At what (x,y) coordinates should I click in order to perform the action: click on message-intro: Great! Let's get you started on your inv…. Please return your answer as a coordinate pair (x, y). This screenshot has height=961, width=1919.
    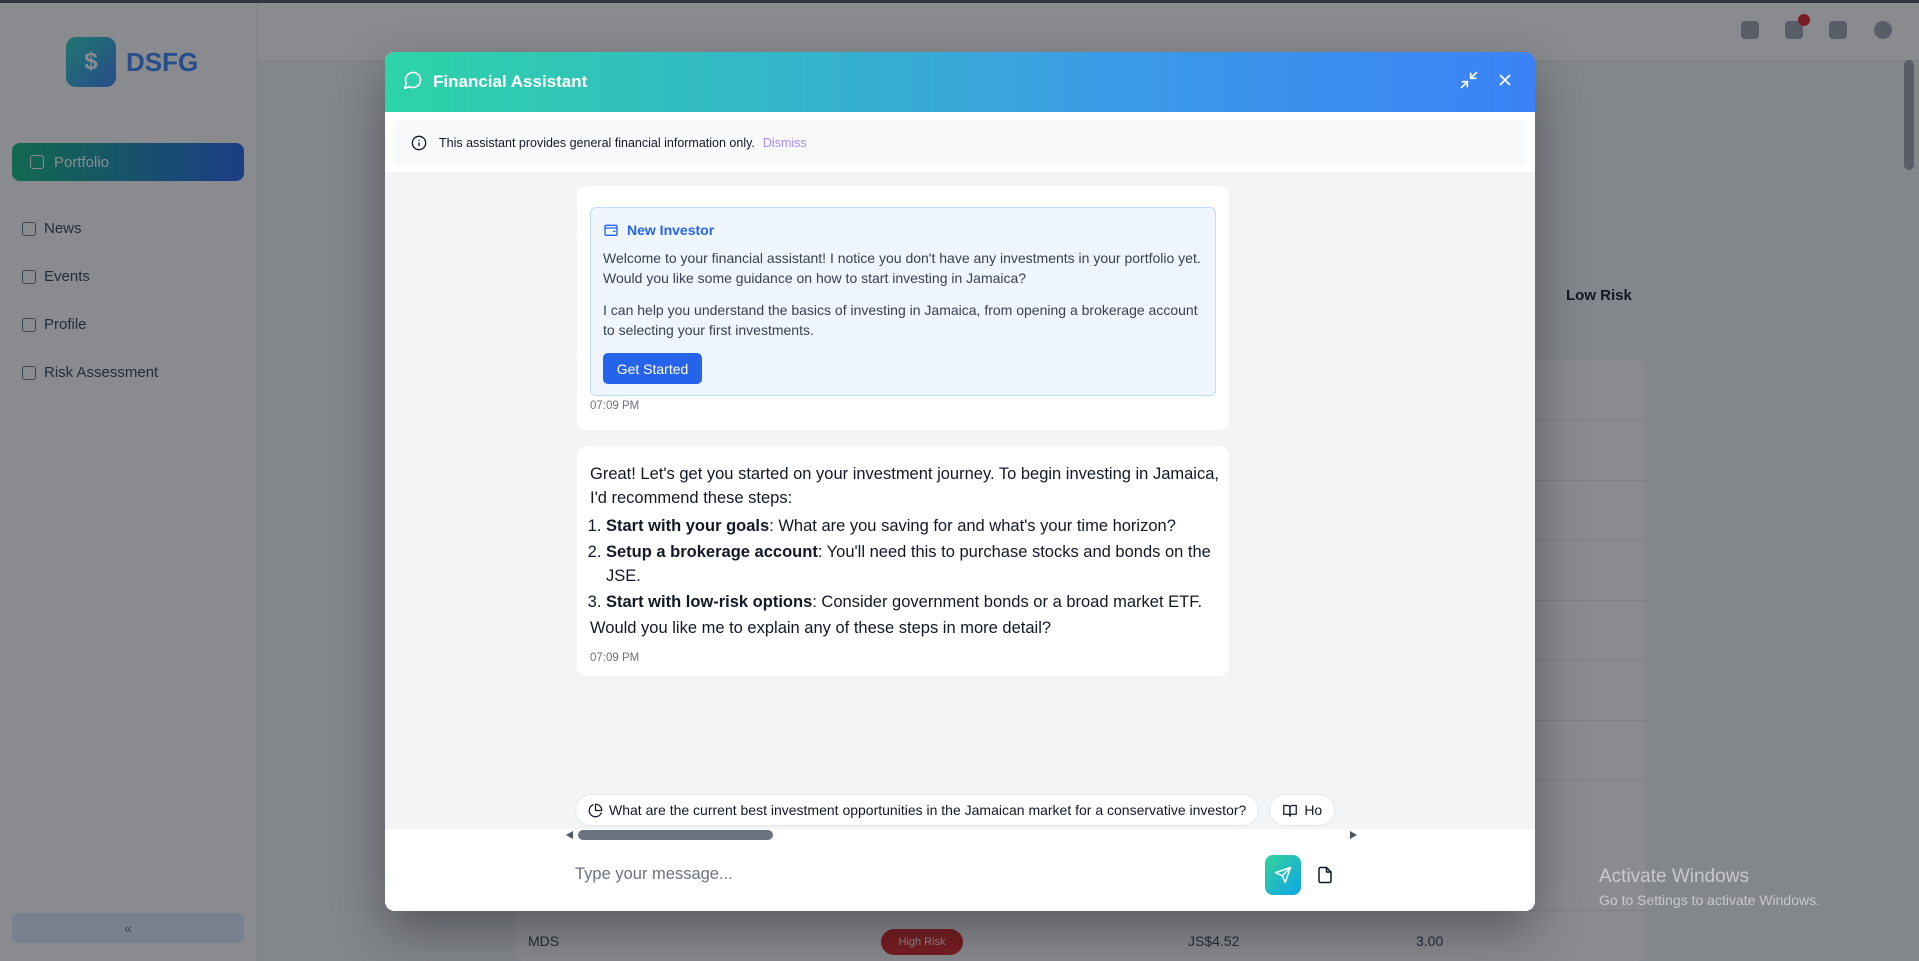
    Looking at the image, I should click on (904, 486).